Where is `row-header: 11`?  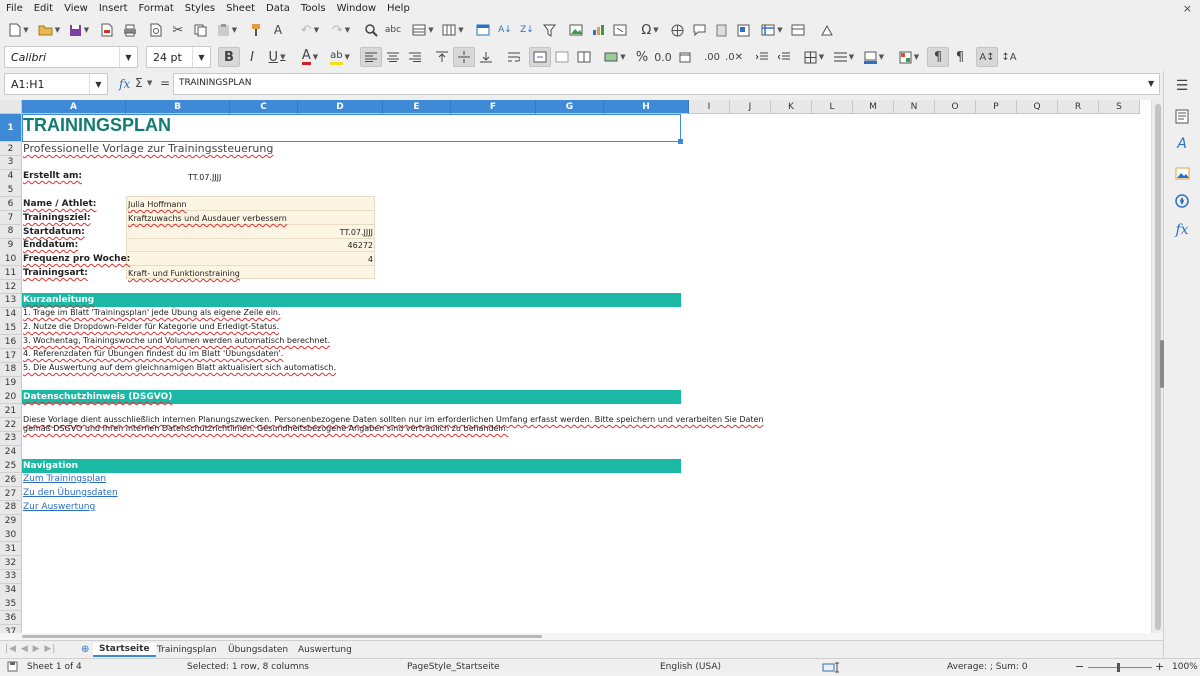
row-header: 11 is located at coordinates (11, 273).